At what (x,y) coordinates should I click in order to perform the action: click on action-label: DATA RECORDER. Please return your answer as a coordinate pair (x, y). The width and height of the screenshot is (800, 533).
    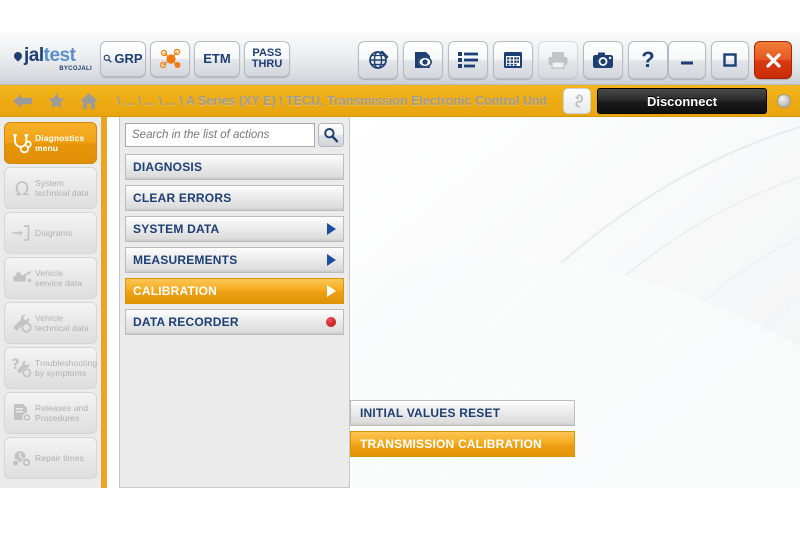
    Looking at the image, I should click on (186, 322).